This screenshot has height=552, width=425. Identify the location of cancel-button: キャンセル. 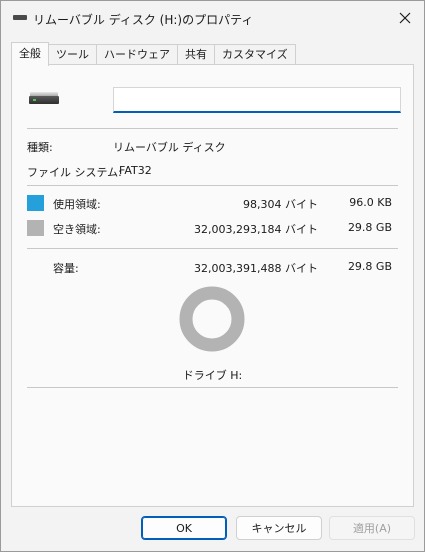
(279, 528).